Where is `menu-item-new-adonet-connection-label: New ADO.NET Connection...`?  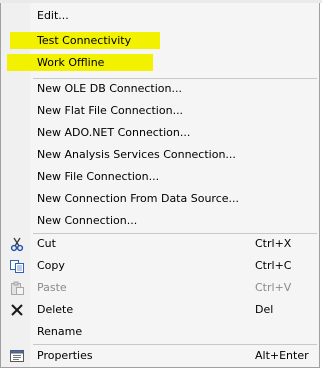 menu-item-new-adonet-connection-label: New ADO.NET Connection... is located at coordinates (114, 132).